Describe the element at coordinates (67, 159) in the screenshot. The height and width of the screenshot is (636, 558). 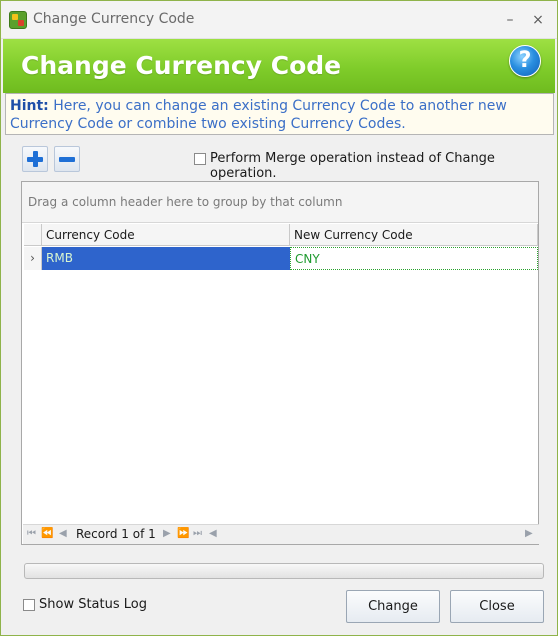
I see `remove-row-button` at that location.